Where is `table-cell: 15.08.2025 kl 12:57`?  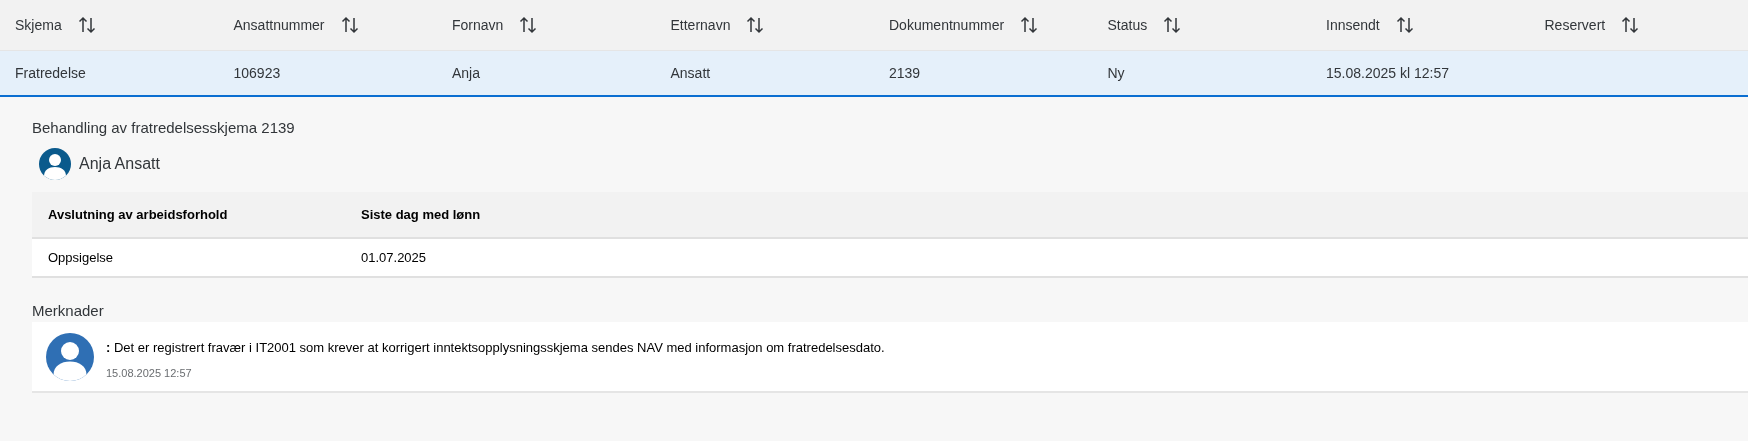
table-cell: 15.08.2025 kl 12:57 is located at coordinates (1387, 73).